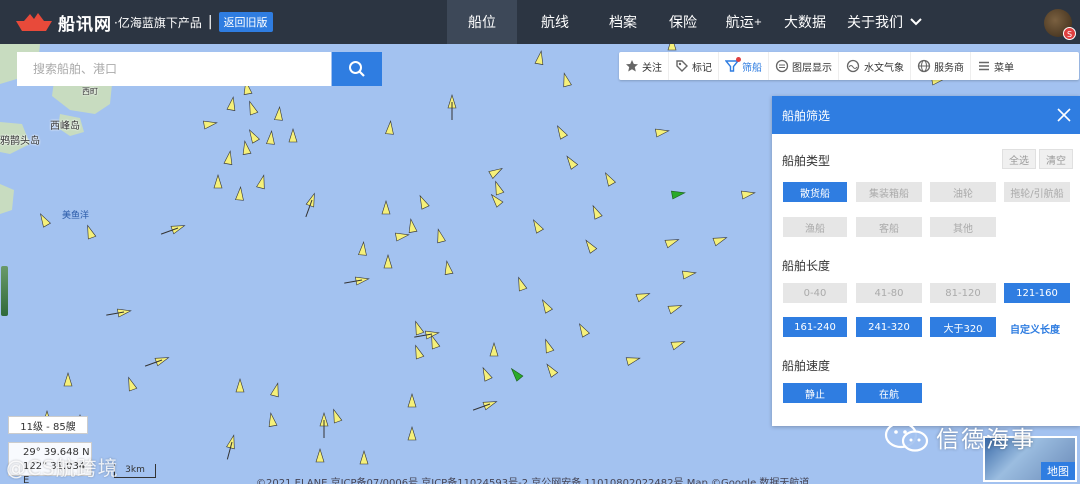  I want to click on toolbar-weather-button: 水文气象, so click(875, 66).